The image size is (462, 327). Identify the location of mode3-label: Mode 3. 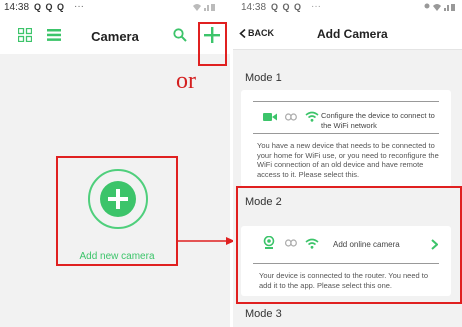
(263, 314).